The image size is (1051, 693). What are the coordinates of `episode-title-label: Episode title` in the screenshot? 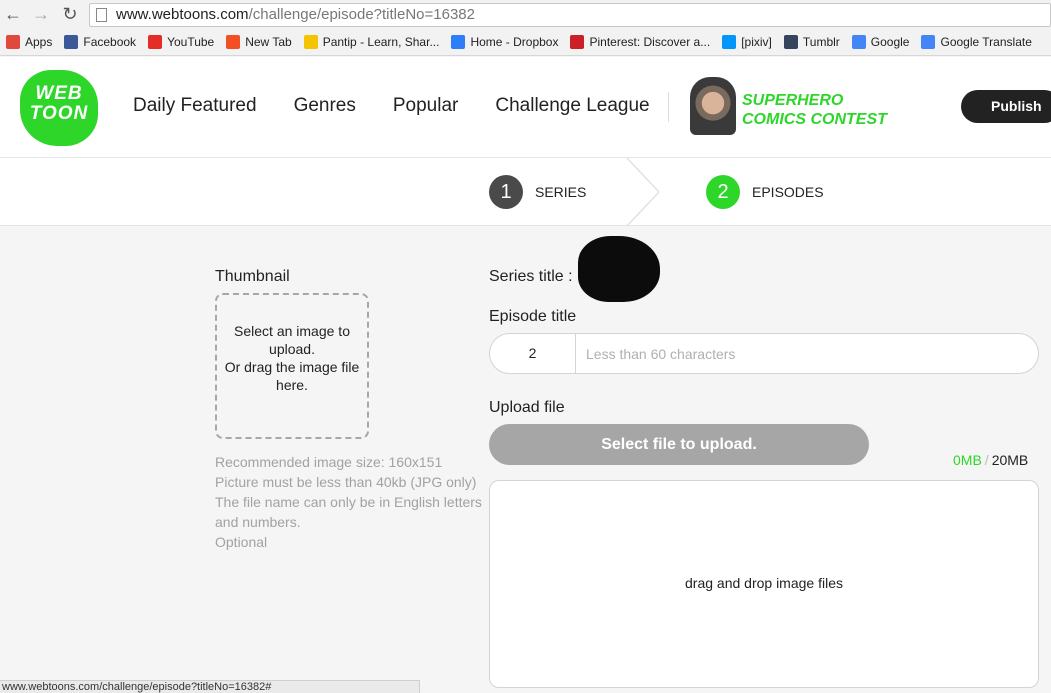 It's located at (533, 316).